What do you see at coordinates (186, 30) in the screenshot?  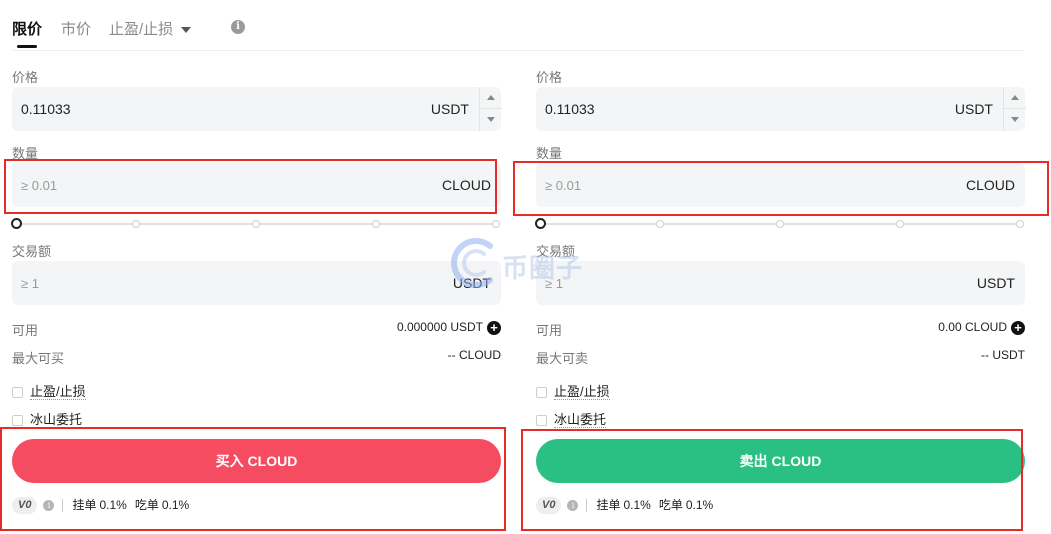 I see `chevron-down-icon` at bounding box center [186, 30].